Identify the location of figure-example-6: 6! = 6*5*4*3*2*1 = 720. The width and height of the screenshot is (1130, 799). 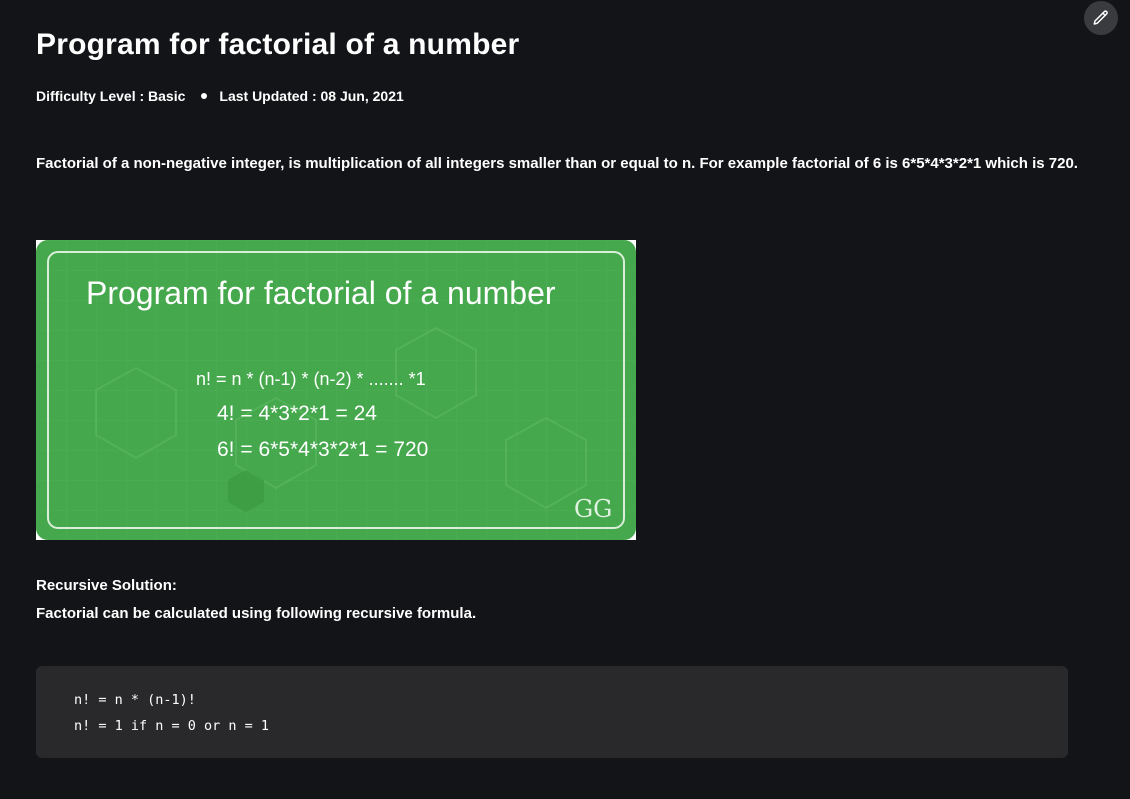
(322, 449).